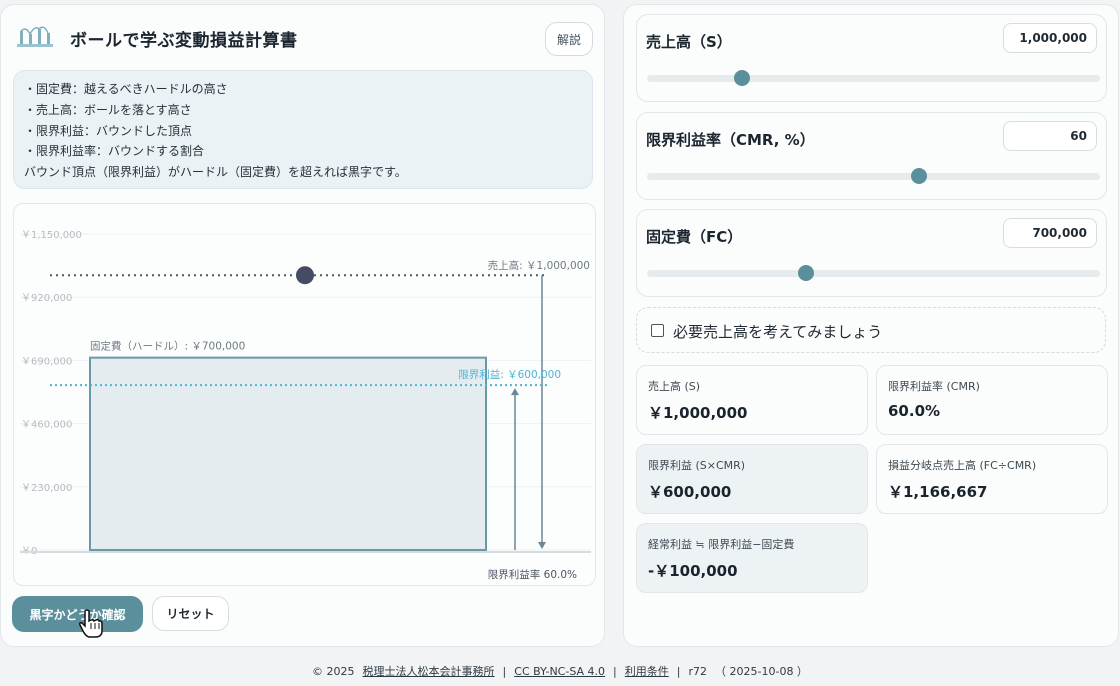 The width and height of the screenshot is (1120, 686). Describe the element at coordinates (805, 273) in the screenshot. I see `fc-slider-thumb` at that location.